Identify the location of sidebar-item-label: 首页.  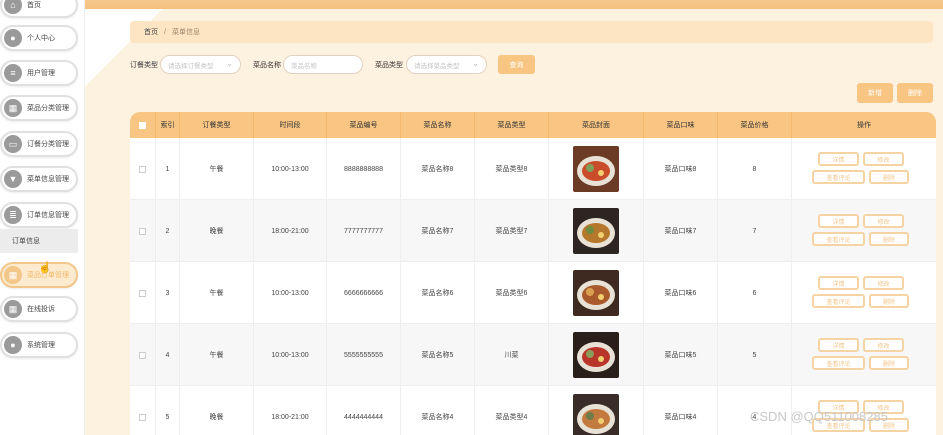
(34, 5).